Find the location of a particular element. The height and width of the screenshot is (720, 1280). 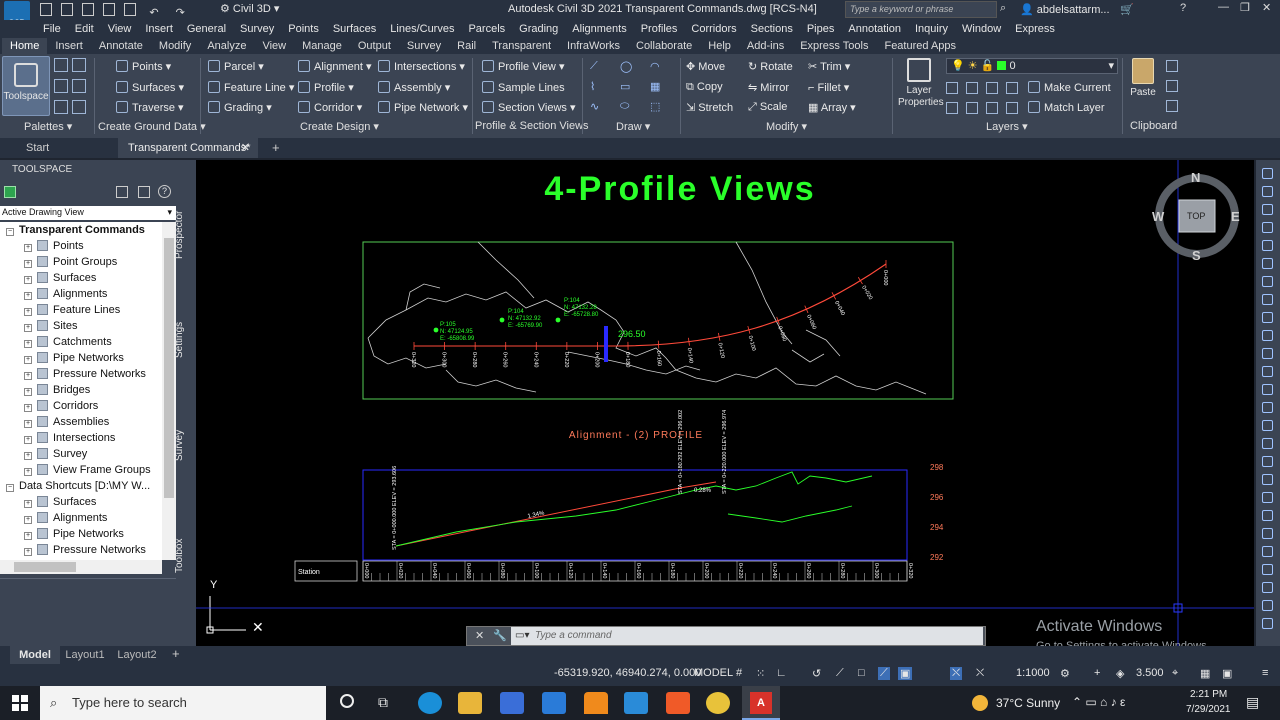

cut-icon is located at coordinates (1172, 66).